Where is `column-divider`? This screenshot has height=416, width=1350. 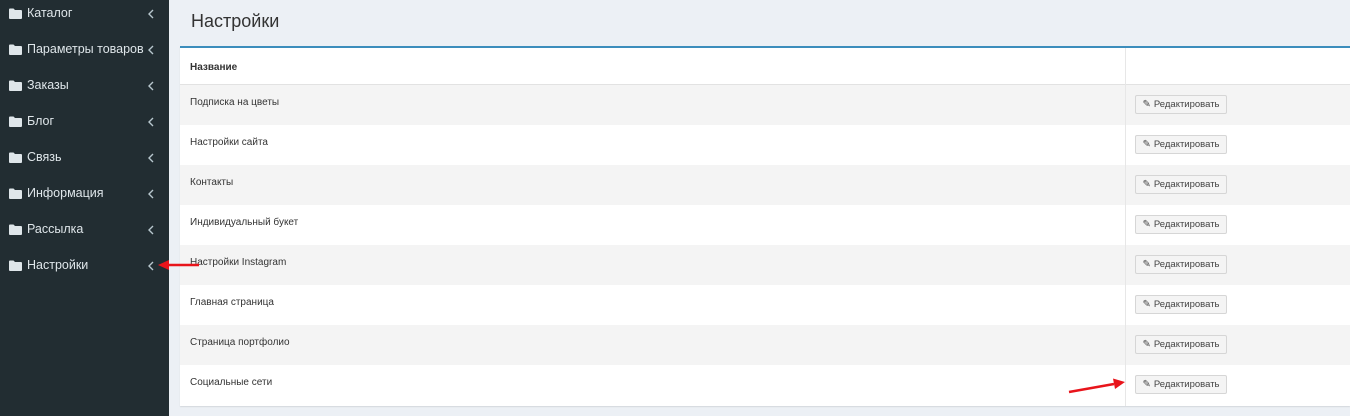
column-divider is located at coordinates (1125, 227).